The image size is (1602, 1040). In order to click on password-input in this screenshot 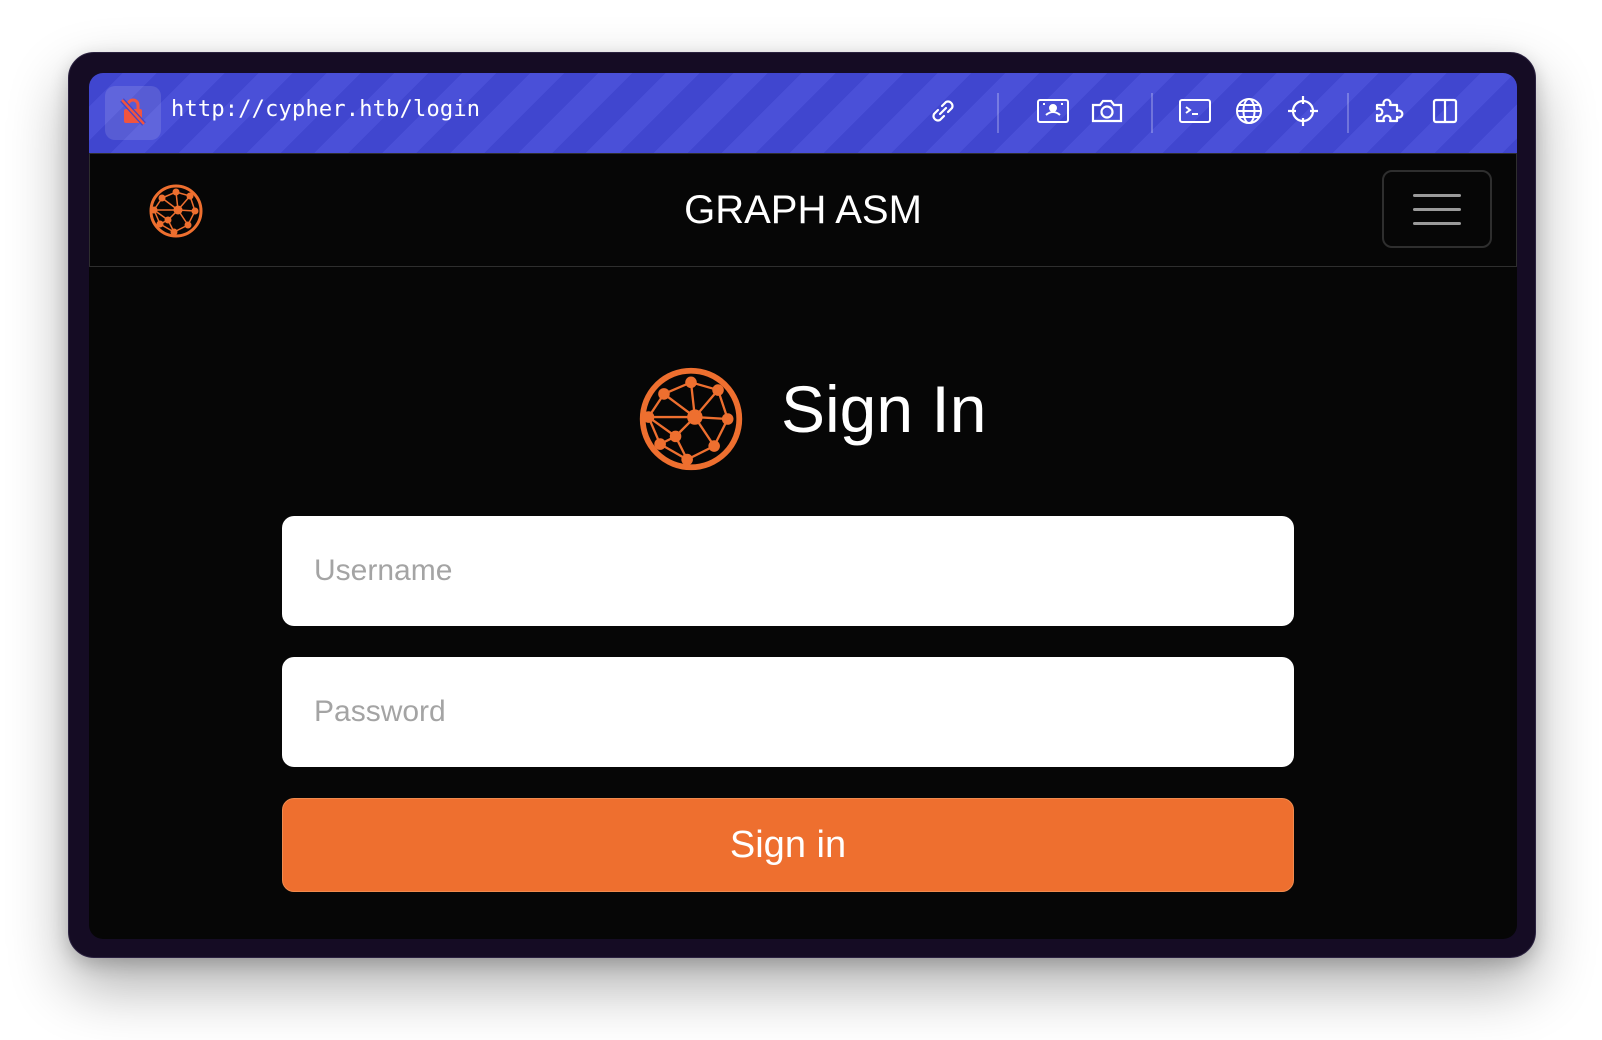, I will do `click(788, 712)`.